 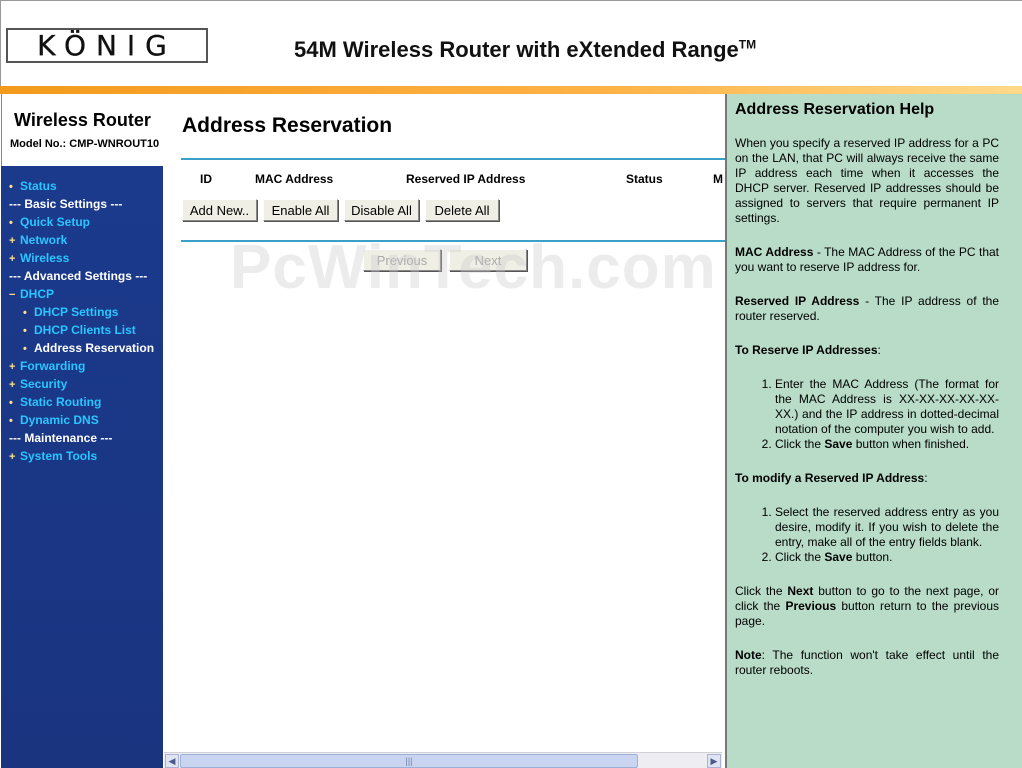 What do you see at coordinates (53, 366) in the screenshot?
I see `sidebar-item-label: Forwarding` at bounding box center [53, 366].